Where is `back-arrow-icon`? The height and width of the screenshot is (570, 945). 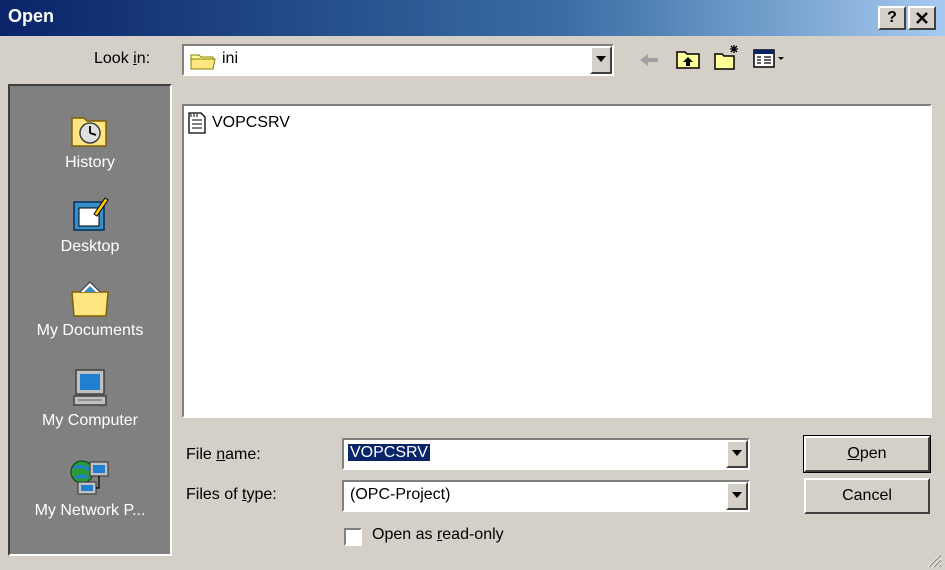 back-arrow-icon is located at coordinates (649, 60).